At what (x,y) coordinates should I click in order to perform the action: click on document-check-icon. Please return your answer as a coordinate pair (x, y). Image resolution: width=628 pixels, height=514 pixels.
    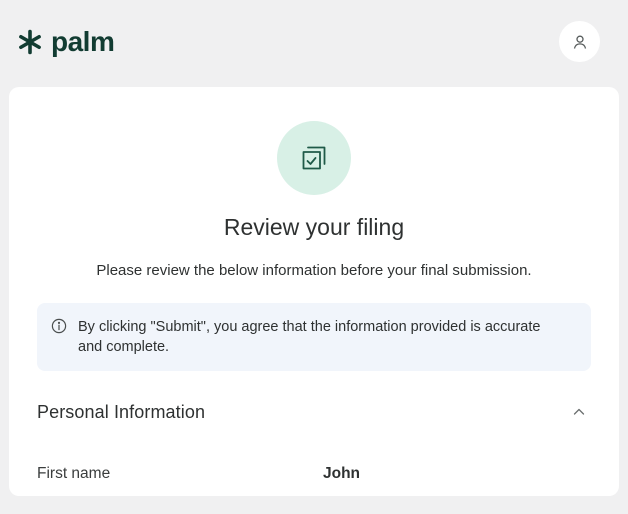
    Looking at the image, I should click on (314, 158).